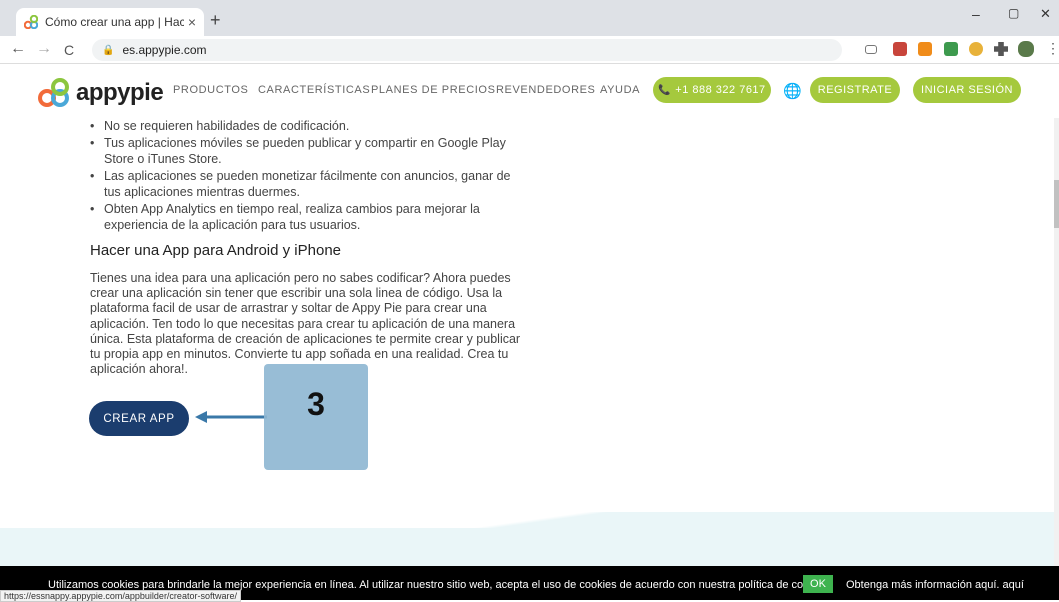 This screenshot has height=602, width=1059. I want to click on decorative-band, so click(529, 539).